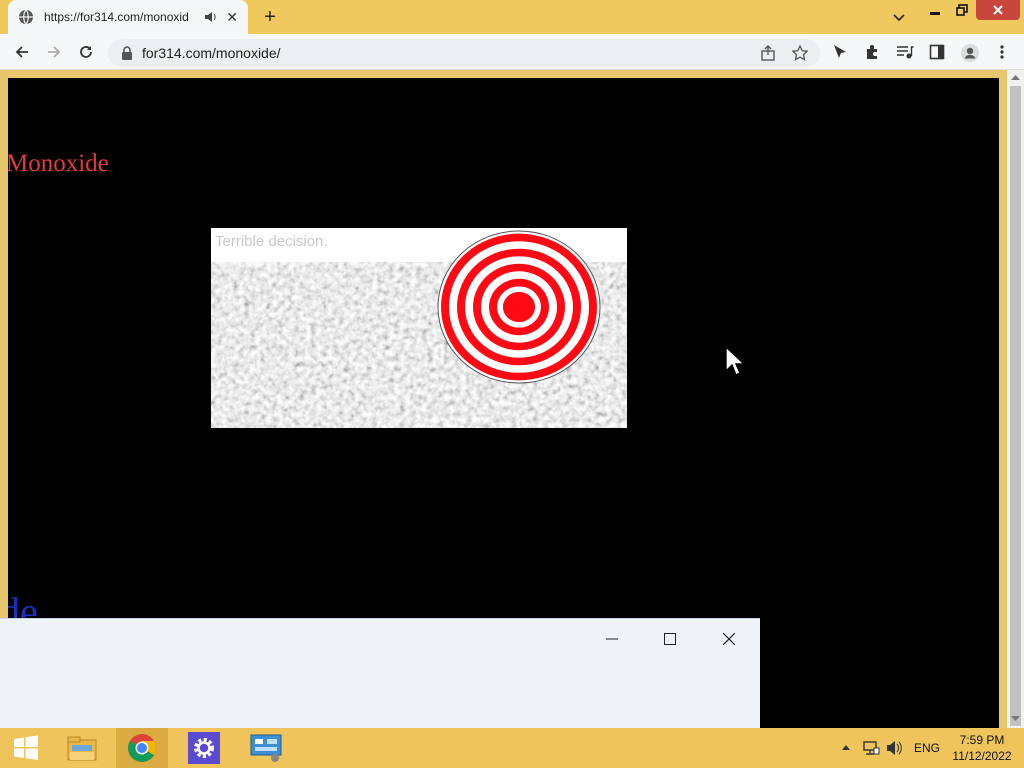  I want to click on reload-icon, so click(86, 52).